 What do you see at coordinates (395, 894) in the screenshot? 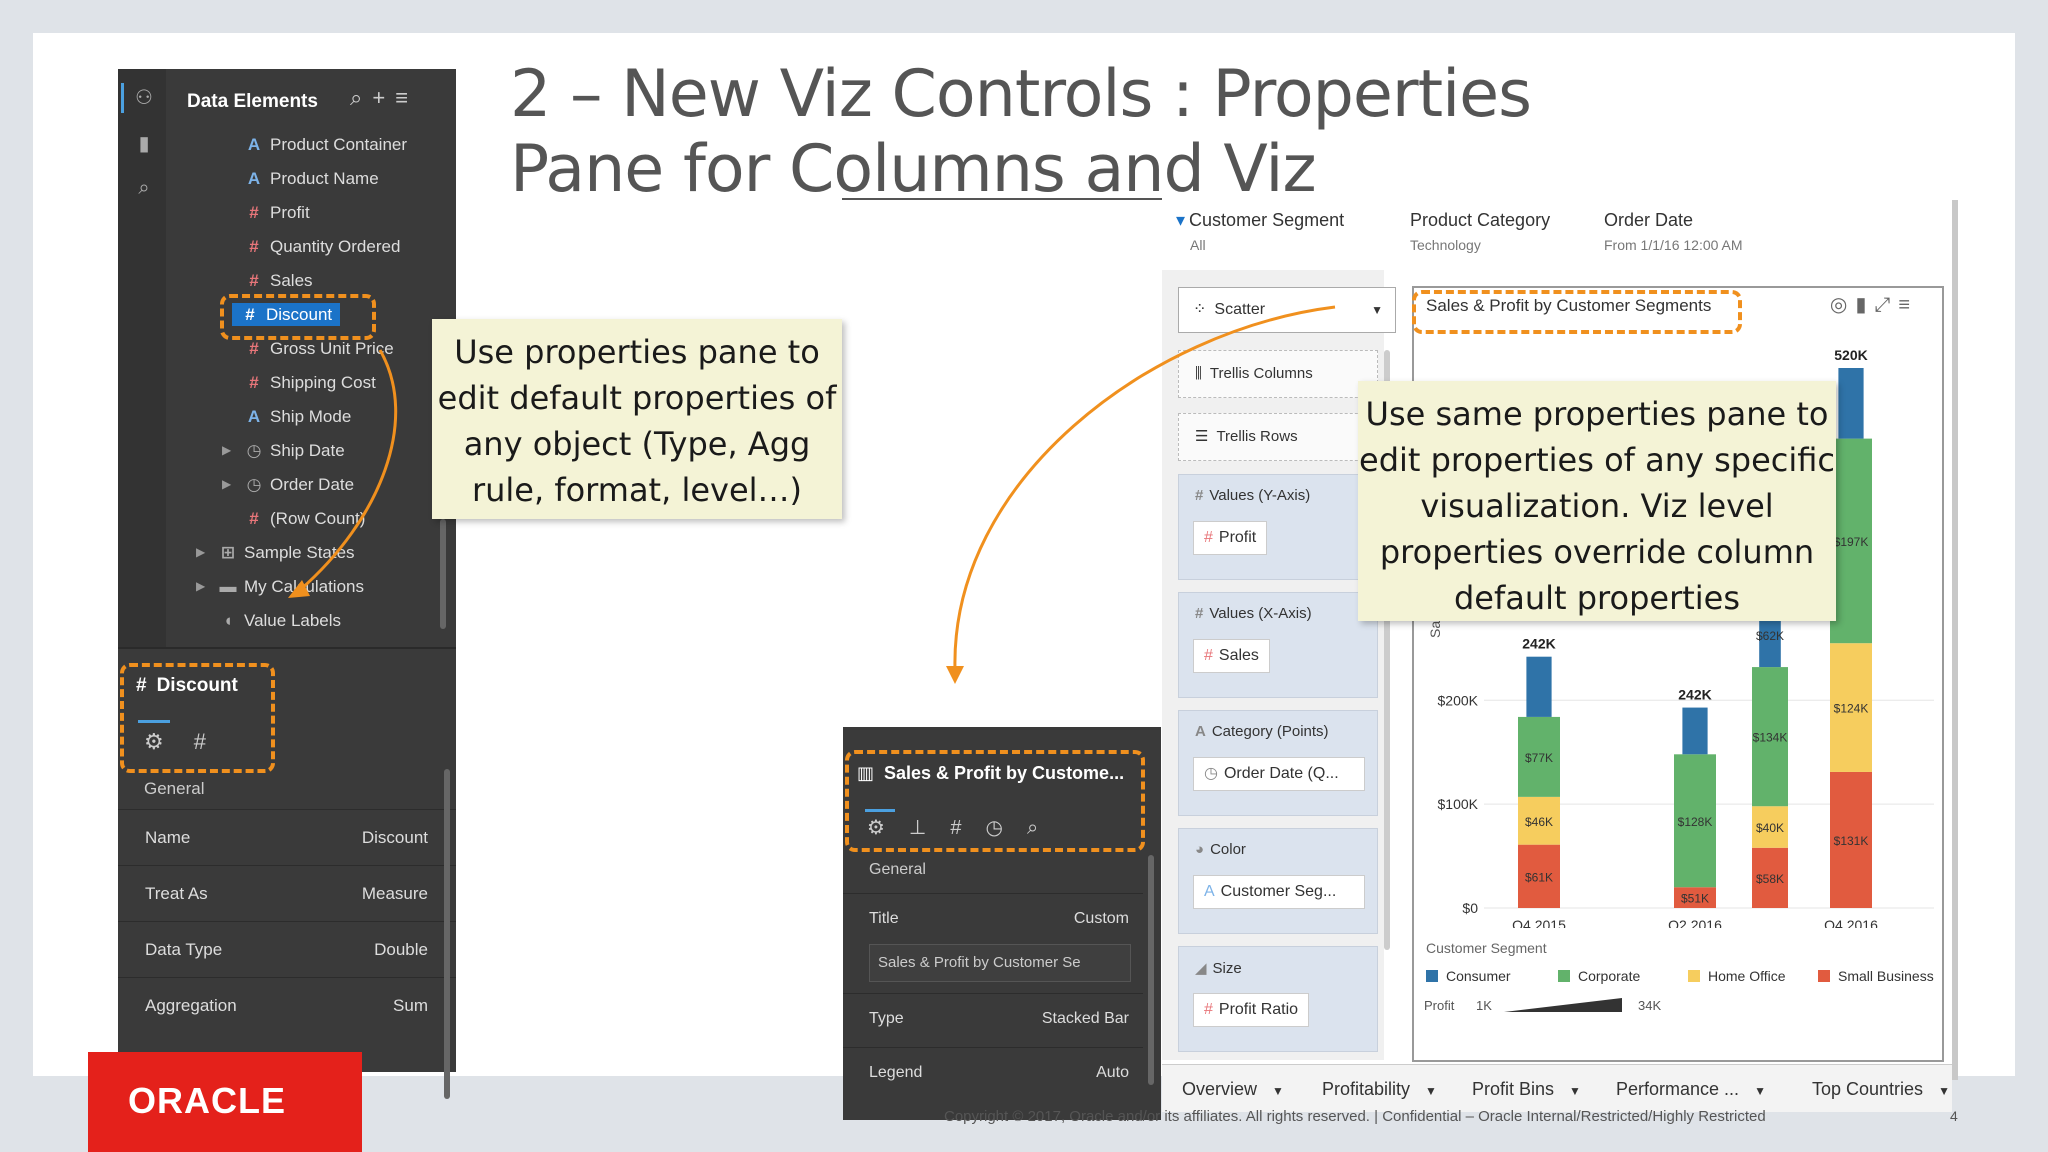
I see `prop-value: Measure` at bounding box center [395, 894].